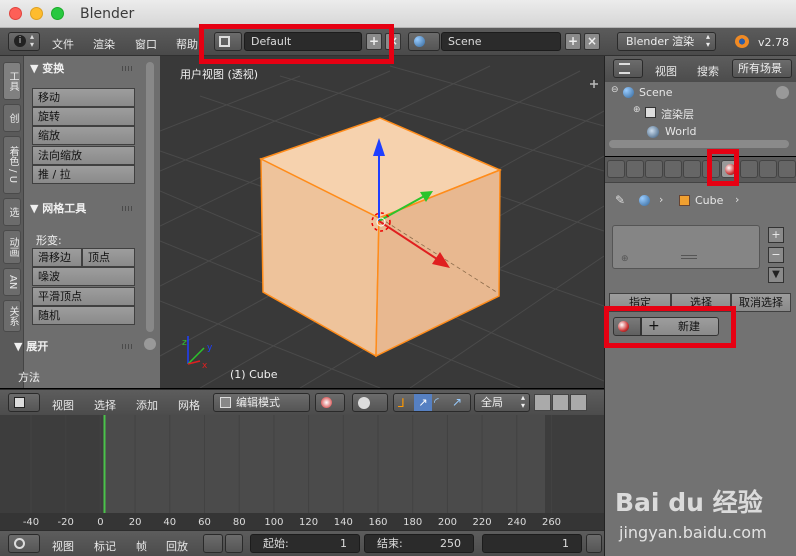  What do you see at coordinates (24, 41) in the screenshot?
I see `editor-type-button: i ▴ ▾` at bounding box center [24, 41].